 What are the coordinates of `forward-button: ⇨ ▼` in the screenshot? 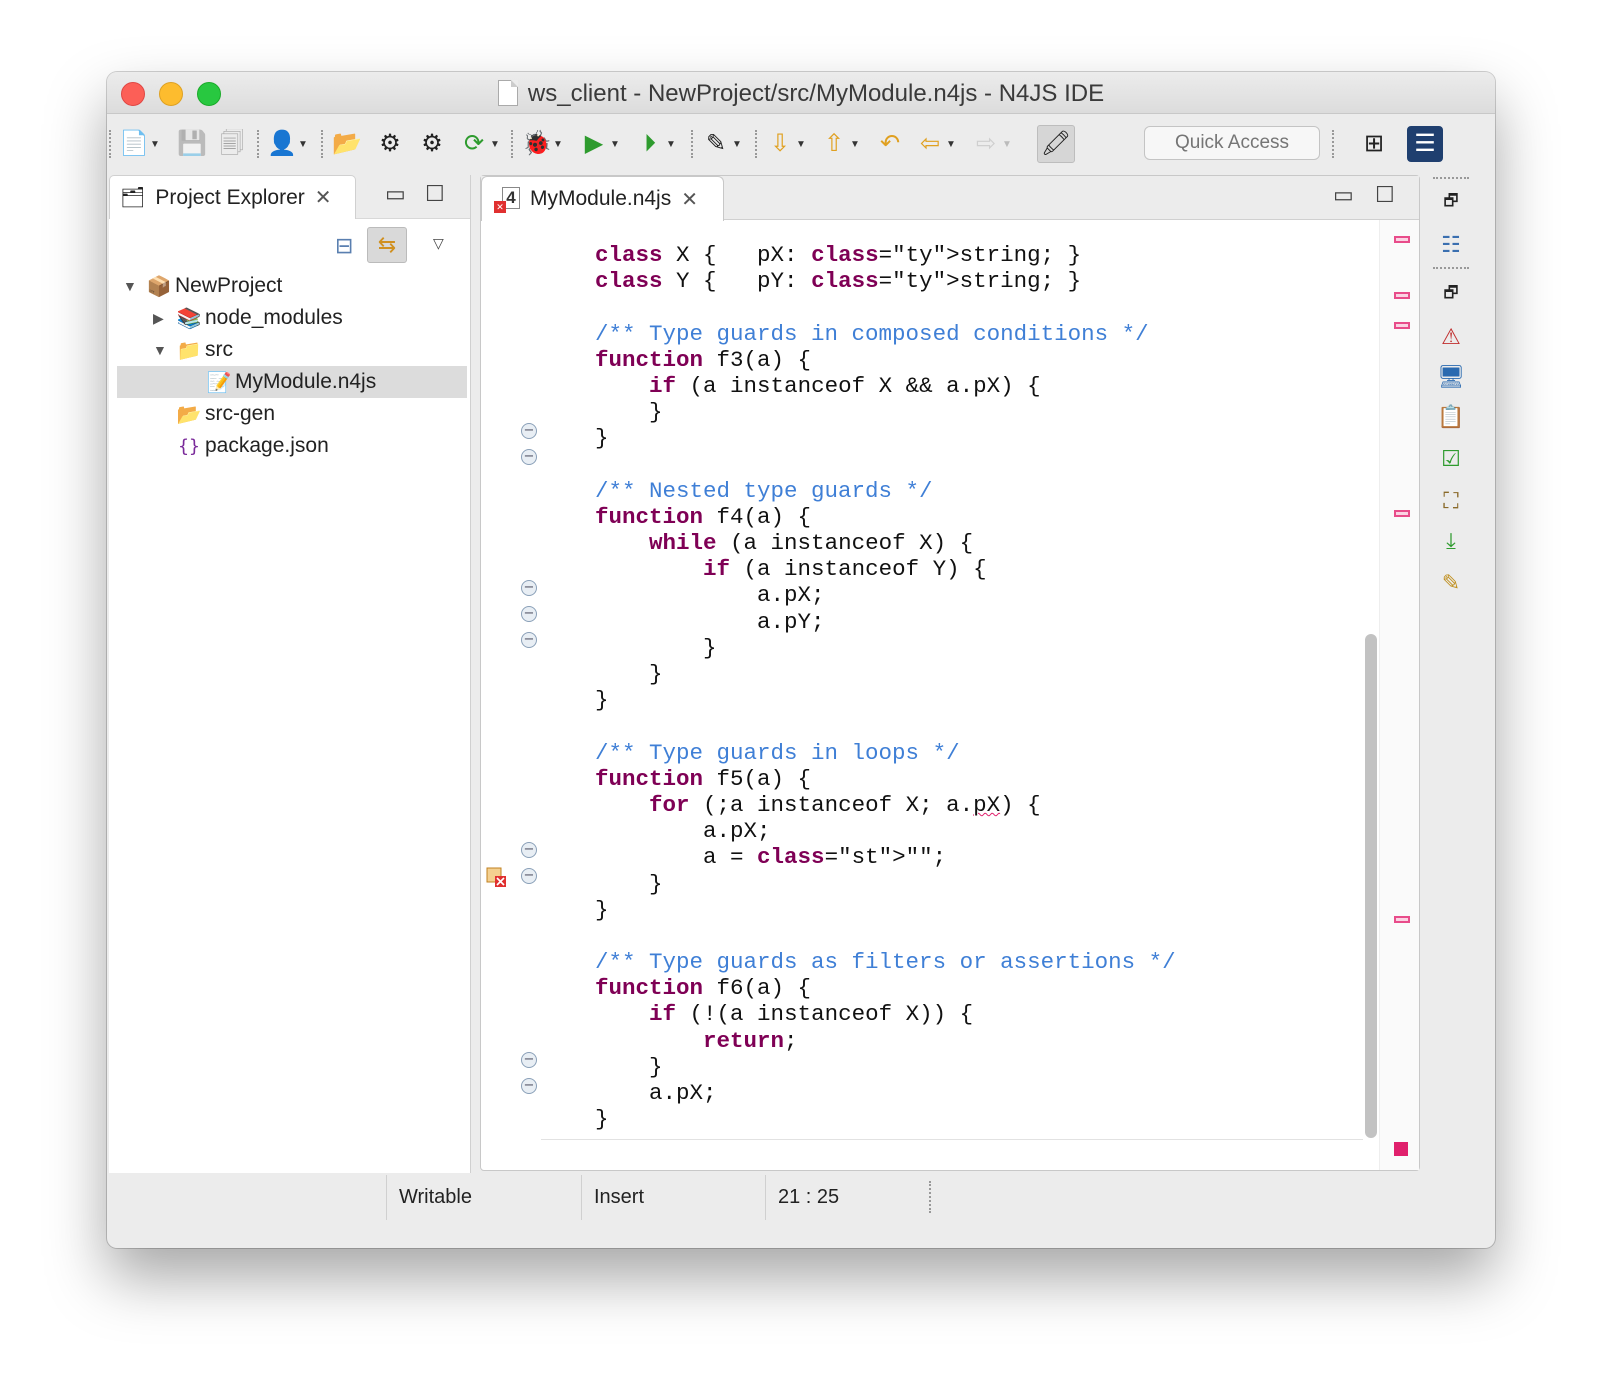 It's located at (991, 144).